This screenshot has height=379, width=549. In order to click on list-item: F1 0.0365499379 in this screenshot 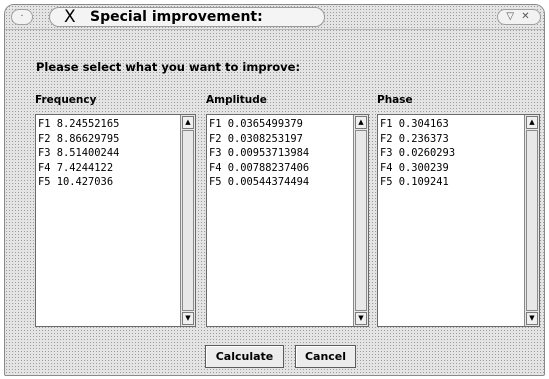, I will do `click(280, 124)`.